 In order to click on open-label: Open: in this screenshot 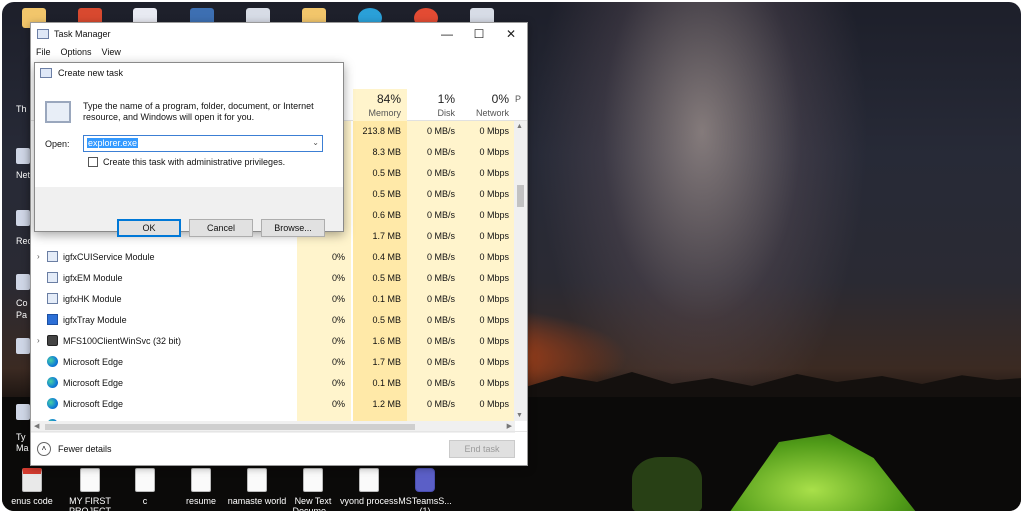, I will do `click(57, 144)`.